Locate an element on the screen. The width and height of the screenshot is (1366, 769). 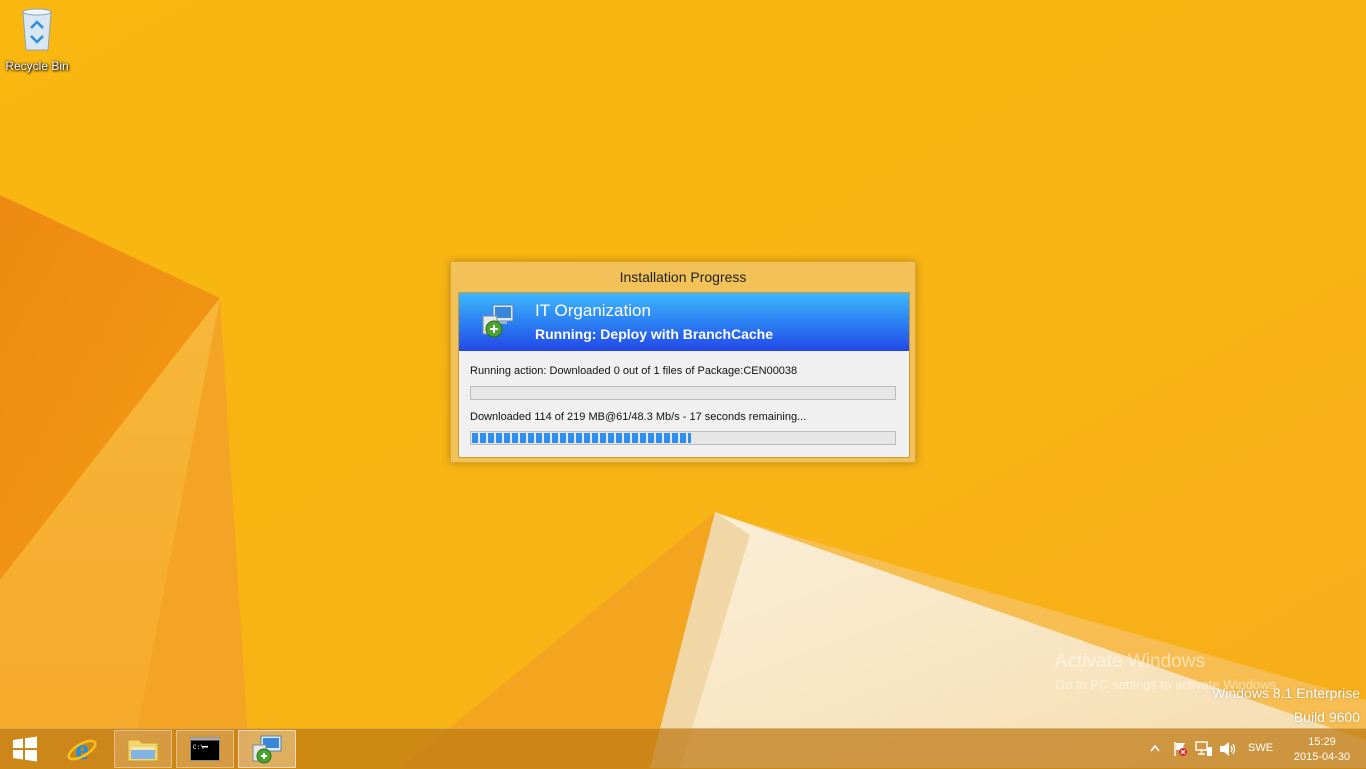
svg-text: e is located at coordinates (81, 749).